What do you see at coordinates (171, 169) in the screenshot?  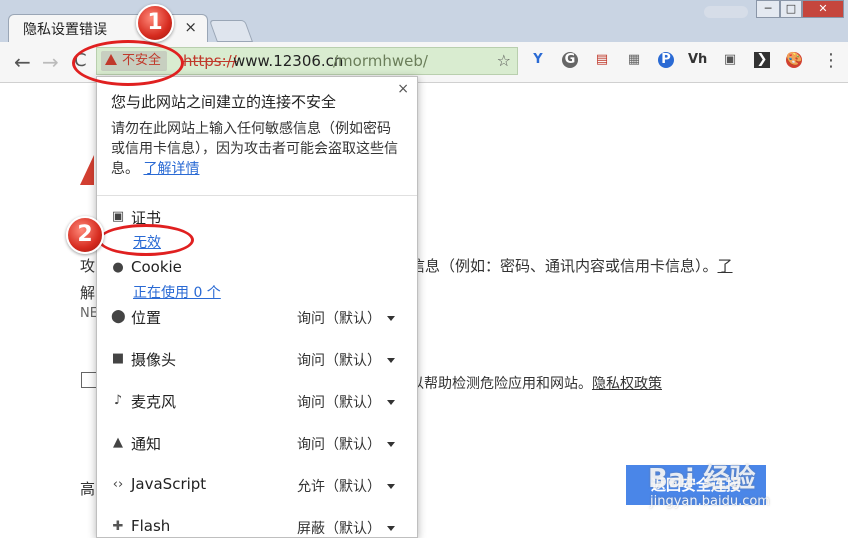 I see `popup-learn-more-link: 了解详情` at bounding box center [171, 169].